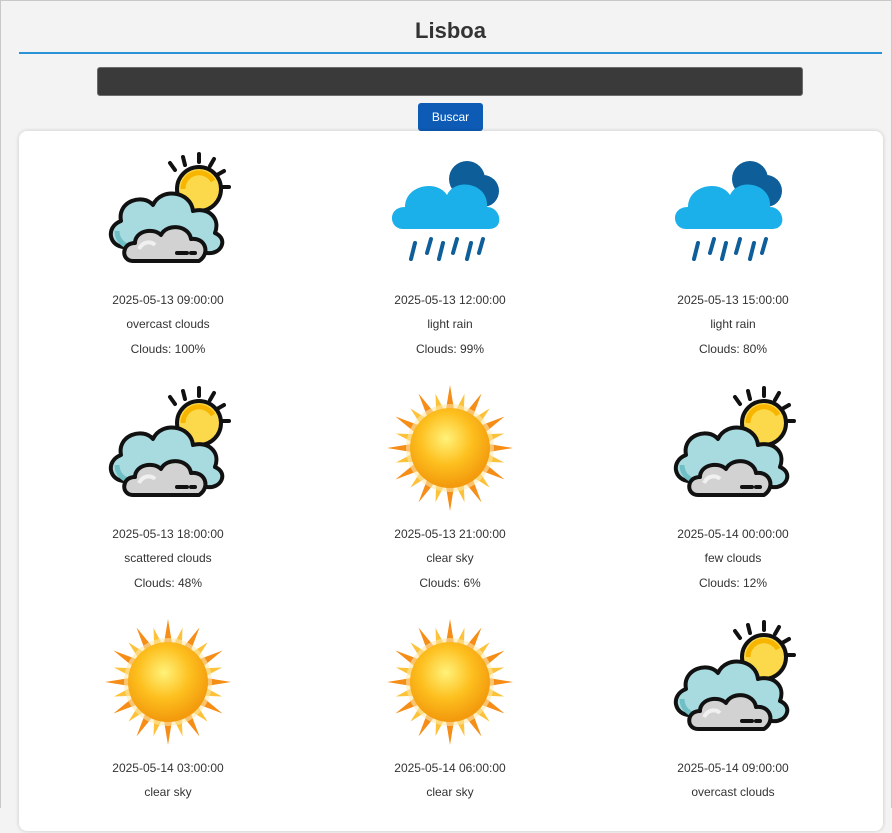 The height and width of the screenshot is (833, 892). What do you see at coordinates (450, 300) in the screenshot?
I see `forecast-datetime: 2025-05-13 12:00:00` at bounding box center [450, 300].